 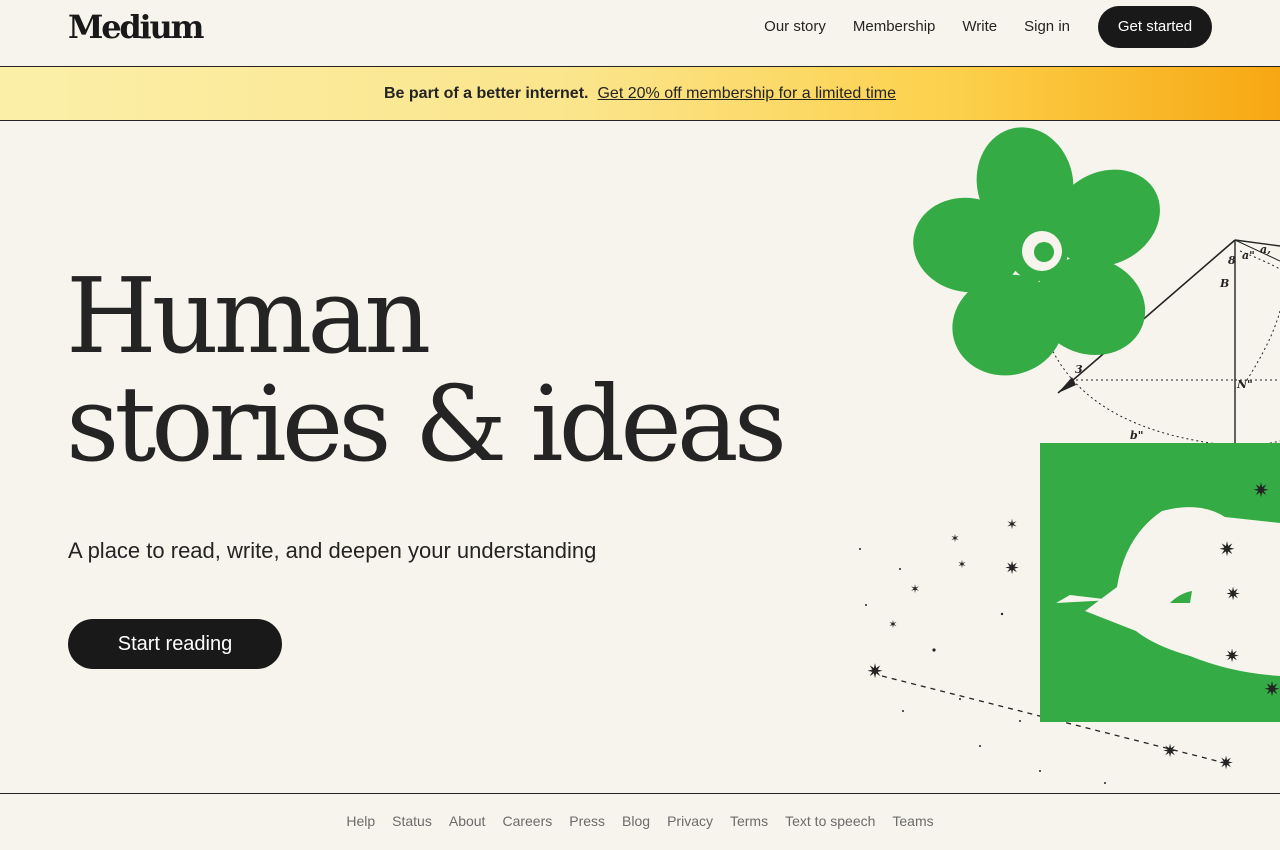 I want to click on diagram-label-8: 8, so click(x=1232, y=260).